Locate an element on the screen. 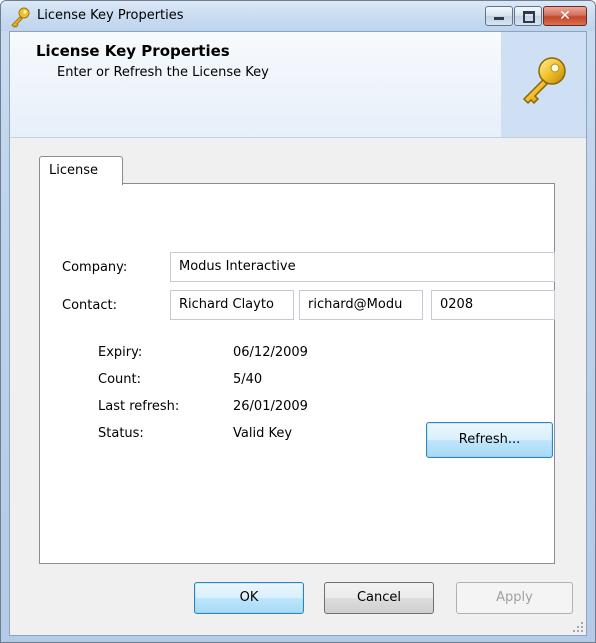 Image resolution: width=596 pixels, height=643 pixels. company-field: Modus Interactive is located at coordinates (362, 267).